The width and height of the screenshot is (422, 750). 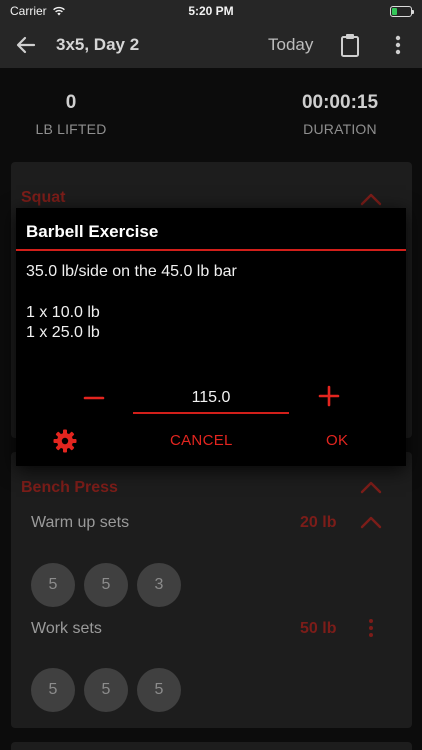 What do you see at coordinates (63, 312) in the screenshot?
I see `plate-line: 1 x 10.0 lb` at bounding box center [63, 312].